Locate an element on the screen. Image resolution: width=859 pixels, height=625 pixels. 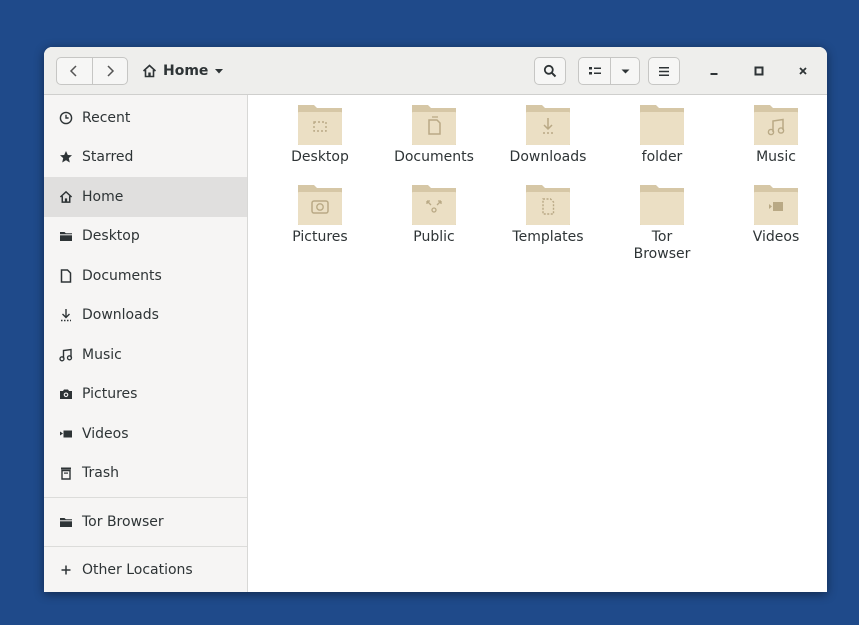
document-icon is located at coordinates (66, 276).